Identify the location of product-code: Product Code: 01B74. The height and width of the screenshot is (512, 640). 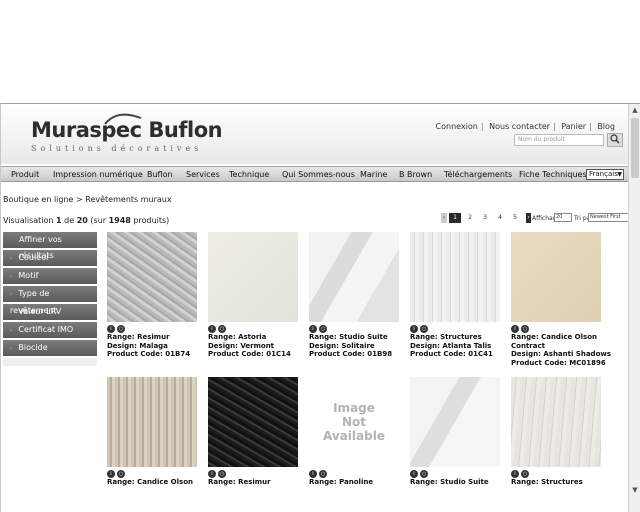
(149, 354).